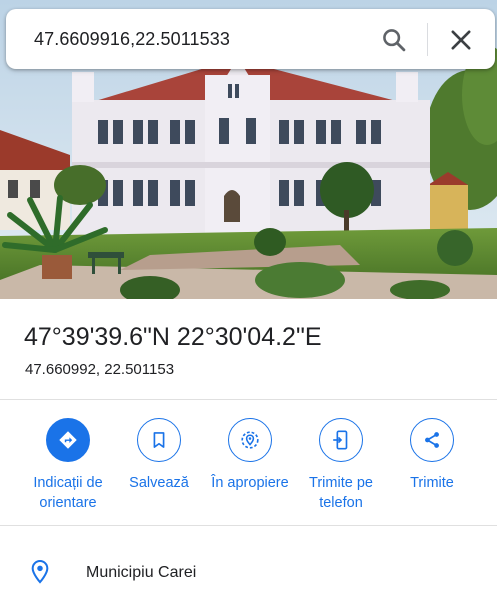 This screenshot has width=497, height=598. I want to click on location-pin-icon, so click(40, 571).